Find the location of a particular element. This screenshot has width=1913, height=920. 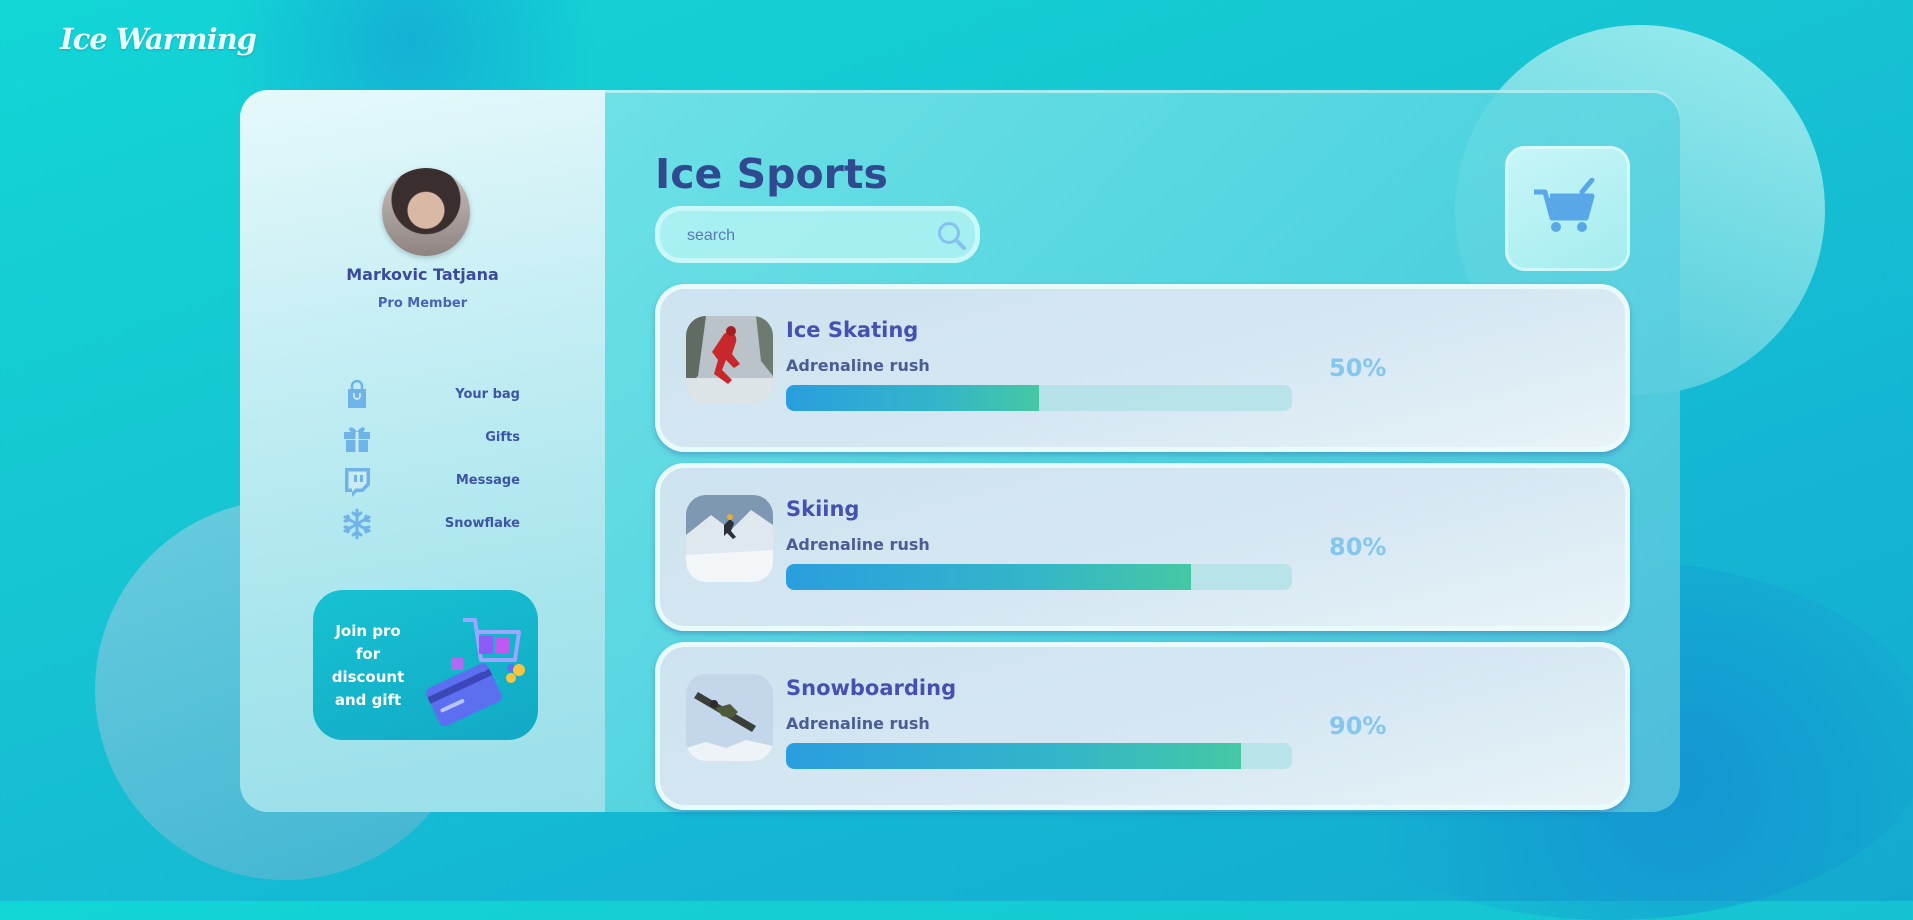

sidebar-item-gifts: Gifts is located at coordinates (430, 437).